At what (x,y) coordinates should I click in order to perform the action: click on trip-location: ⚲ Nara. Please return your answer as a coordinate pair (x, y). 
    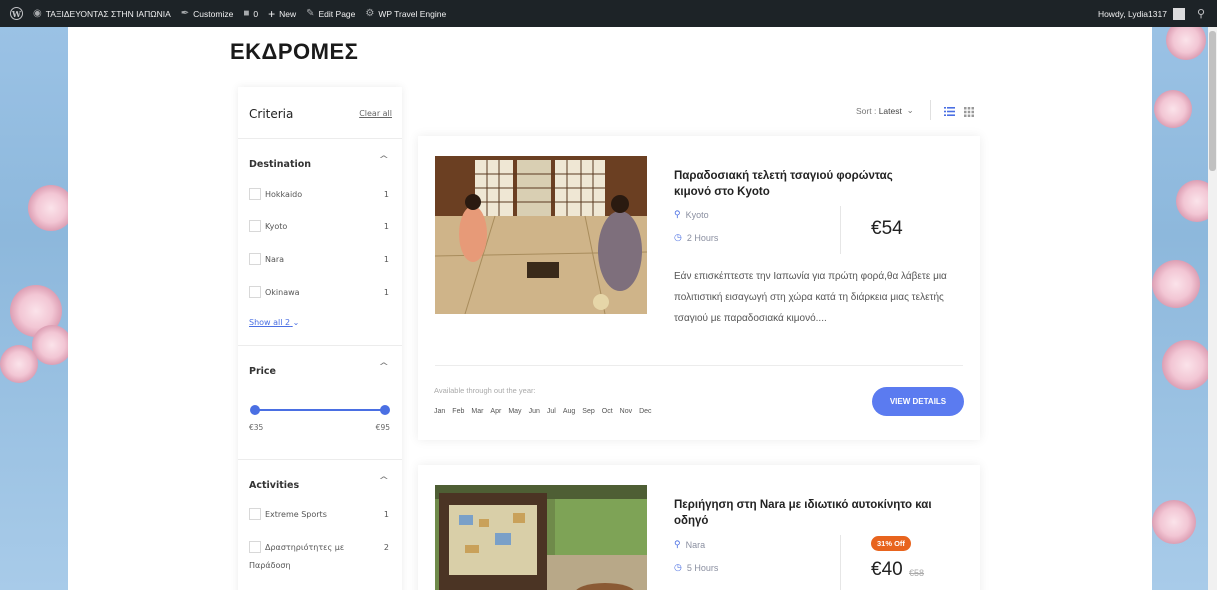
    Looking at the image, I should click on (690, 544).